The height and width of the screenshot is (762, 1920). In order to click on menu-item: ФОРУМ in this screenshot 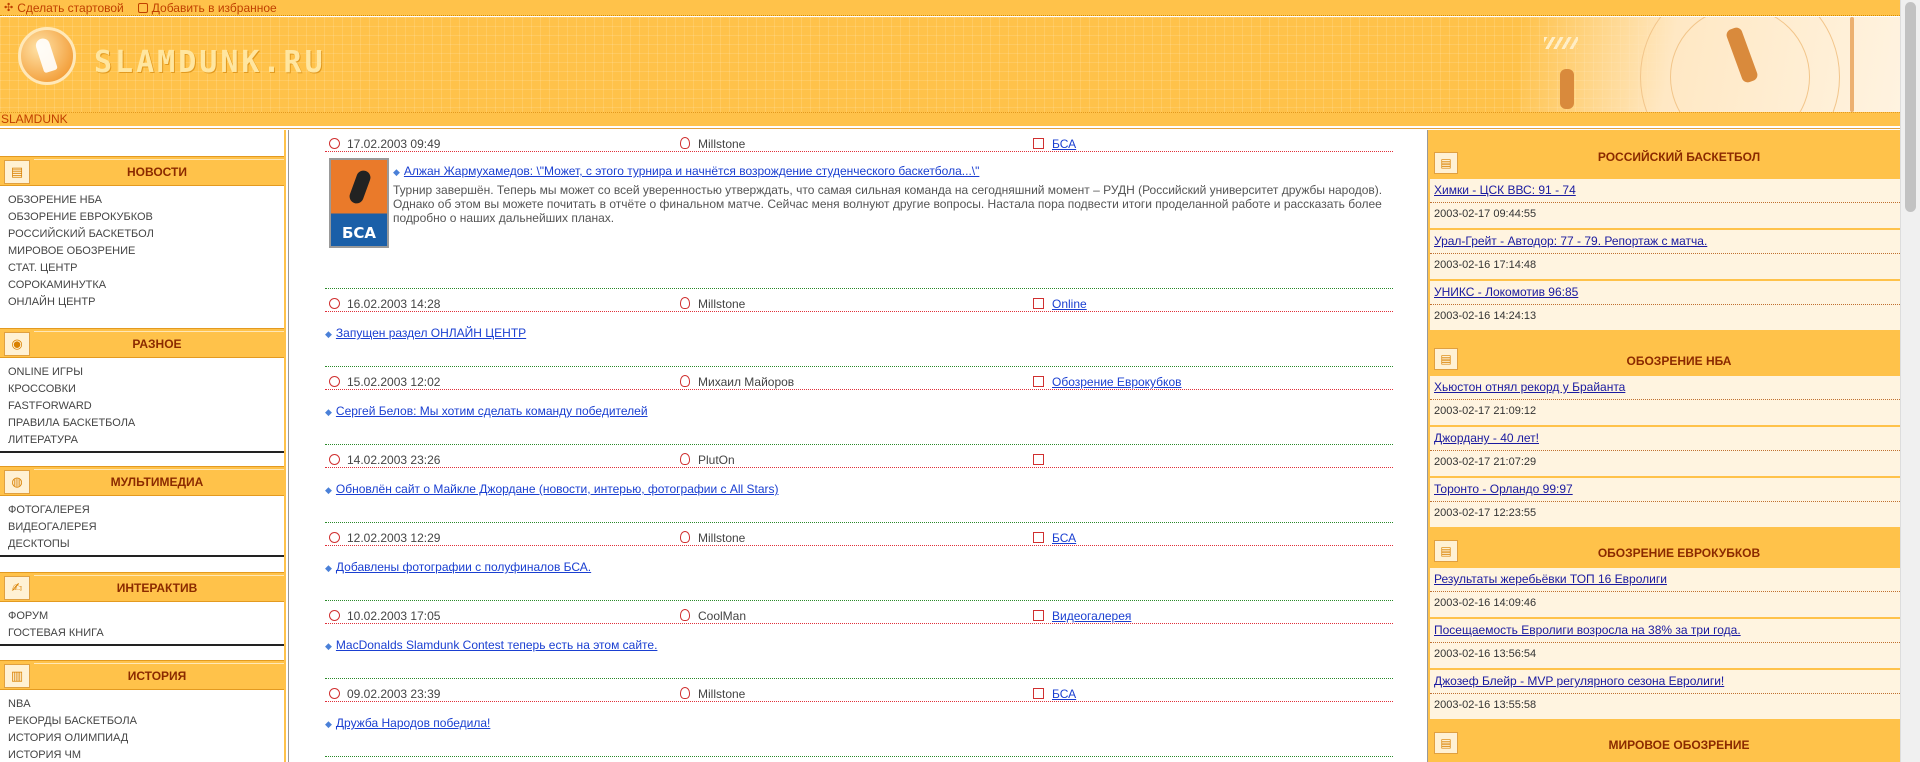, I will do `click(146, 616)`.